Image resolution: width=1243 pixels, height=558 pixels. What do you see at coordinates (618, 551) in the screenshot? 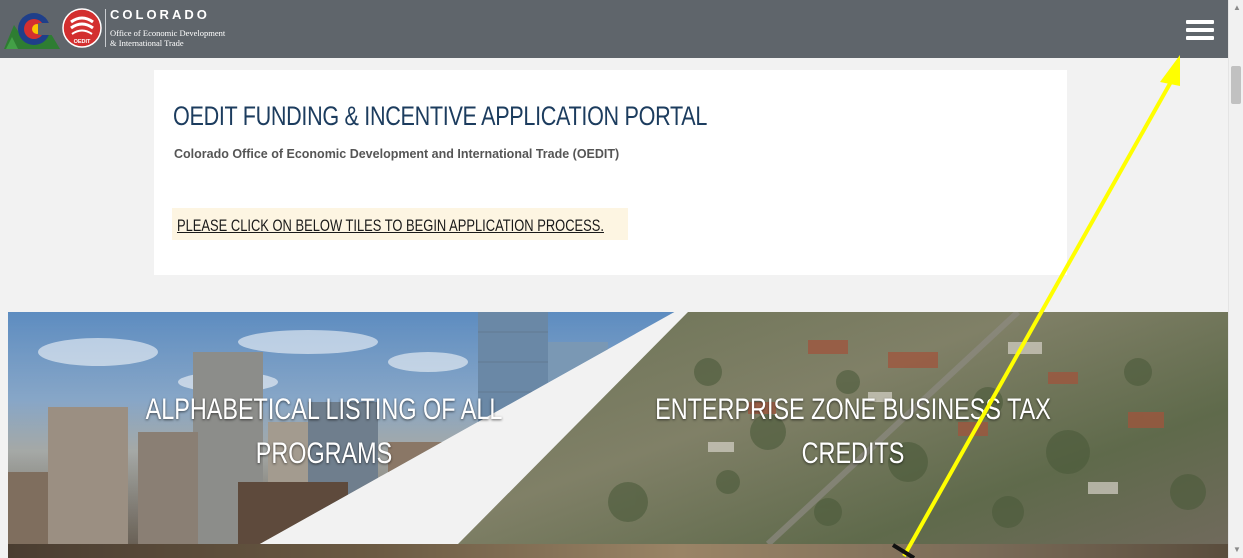
I see `next-tiles-row-preview` at bounding box center [618, 551].